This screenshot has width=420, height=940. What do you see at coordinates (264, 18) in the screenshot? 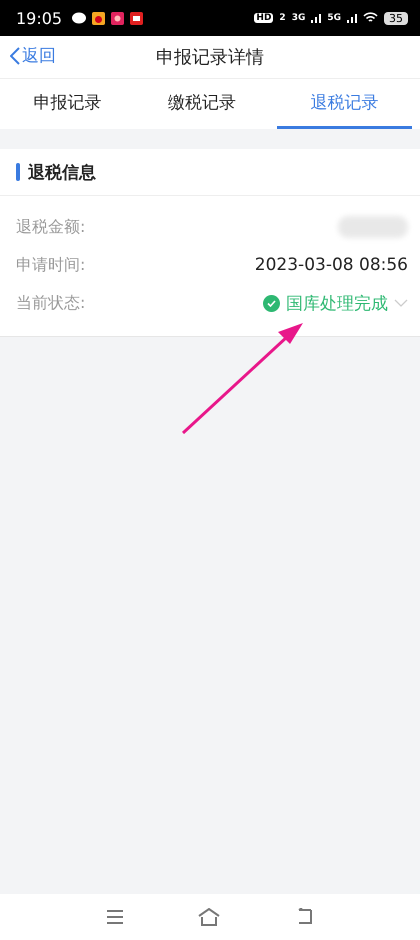
I see `hd-indicator: HD` at bounding box center [264, 18].